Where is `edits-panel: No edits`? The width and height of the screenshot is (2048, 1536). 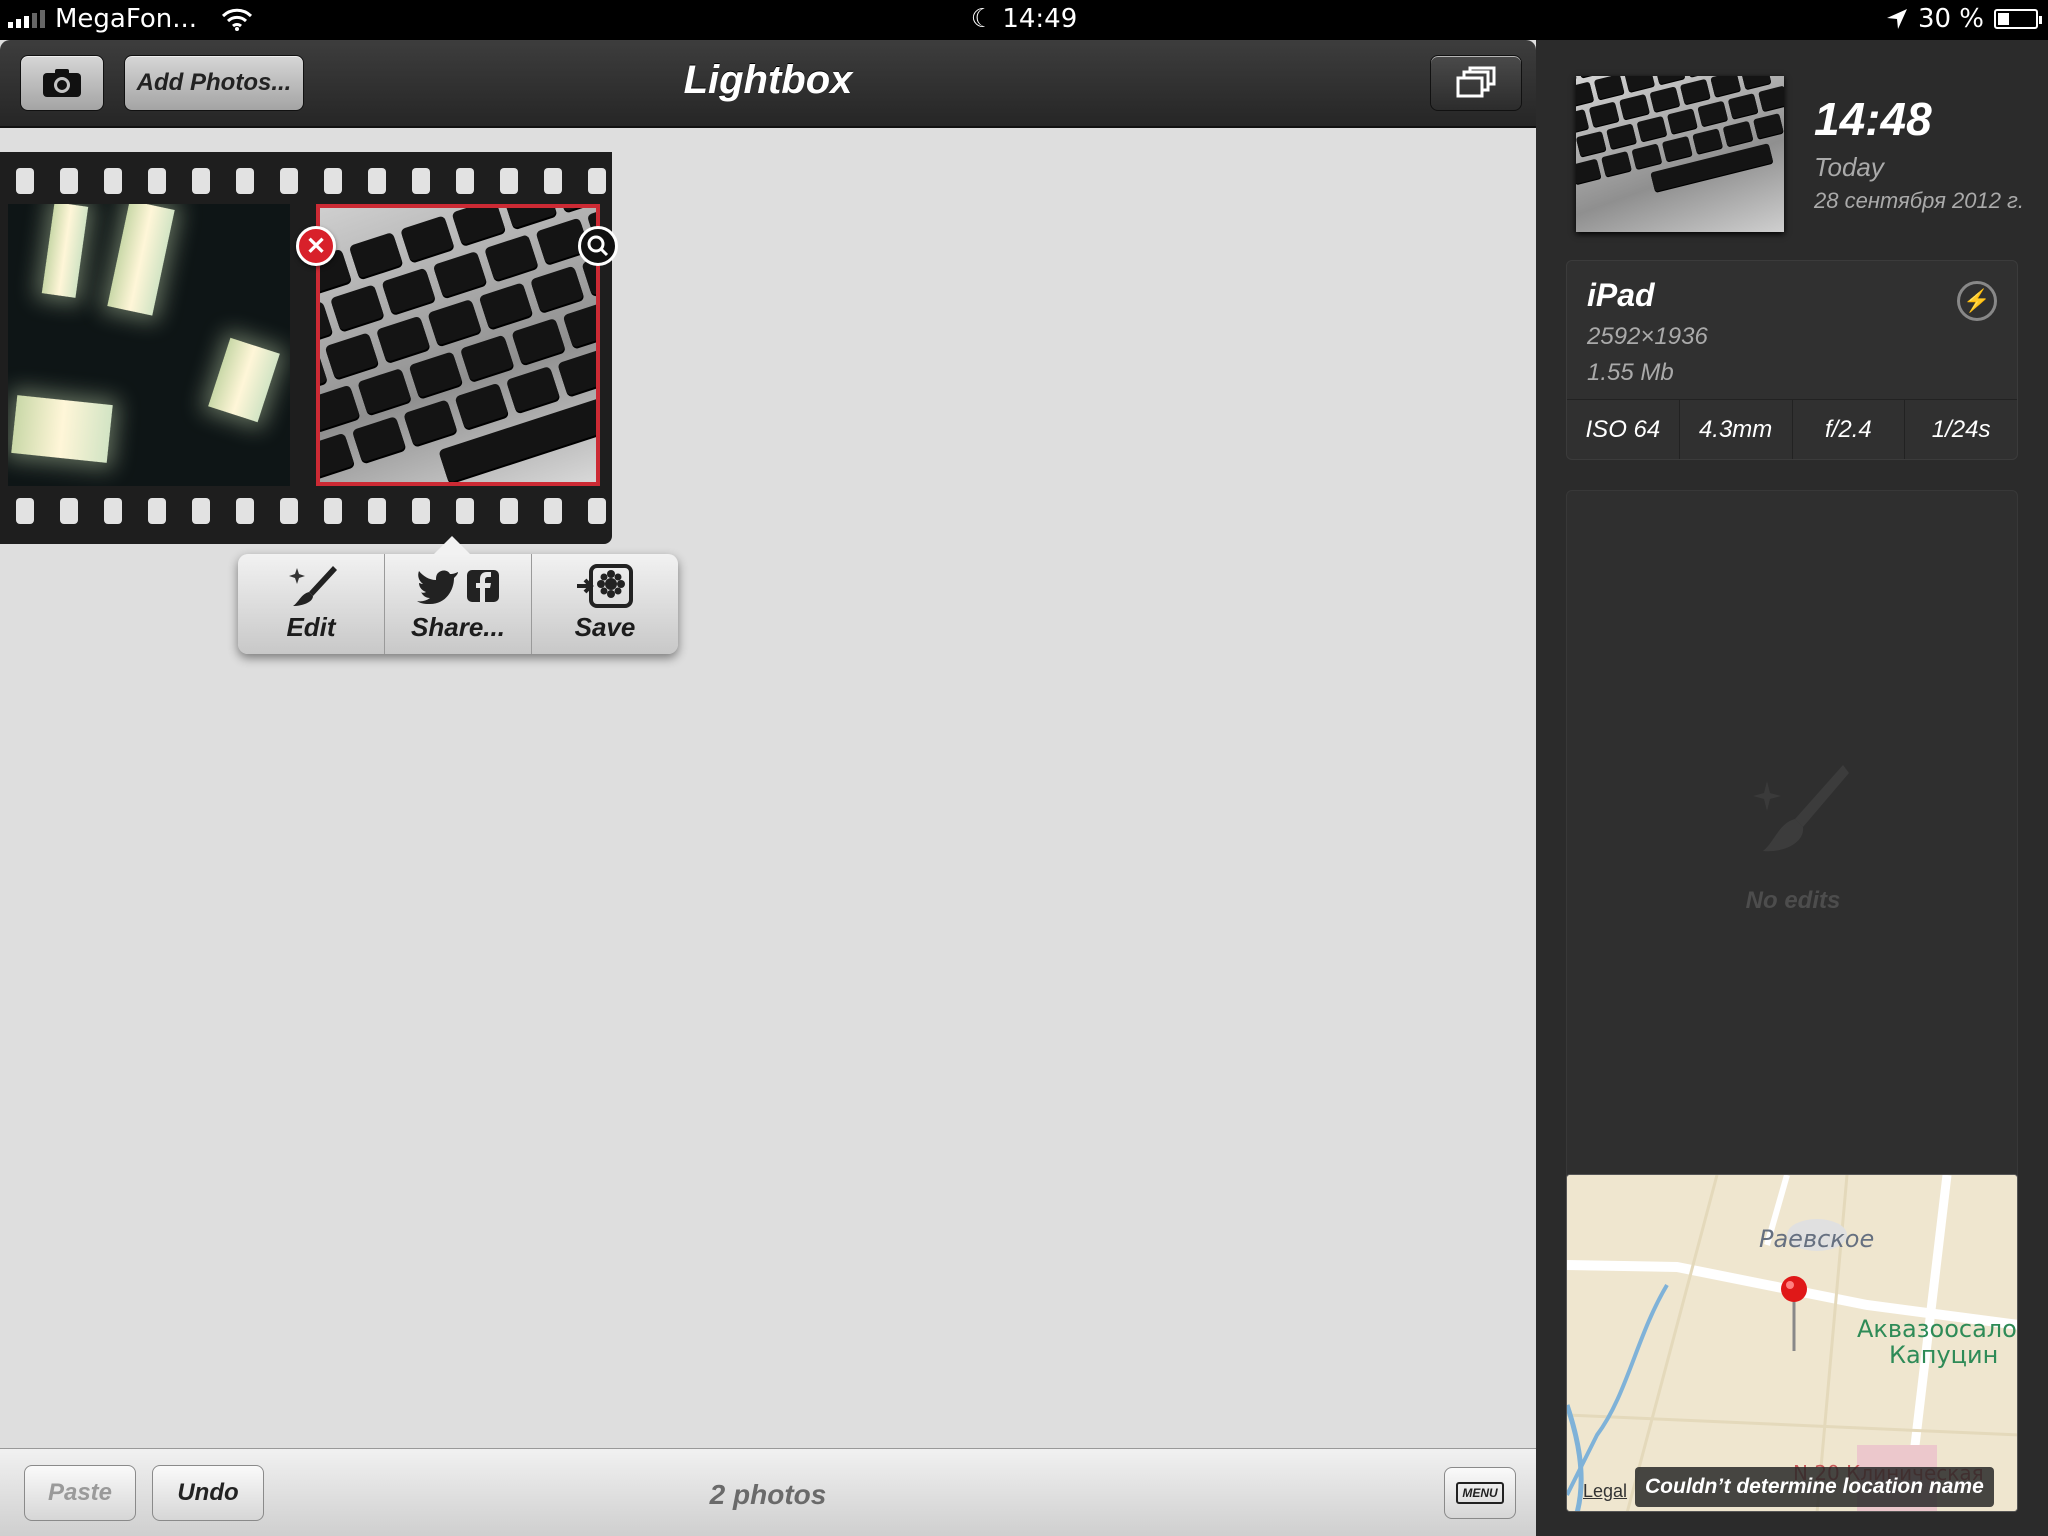 edits-panel: No edits is located at coordinates (1792, 837).